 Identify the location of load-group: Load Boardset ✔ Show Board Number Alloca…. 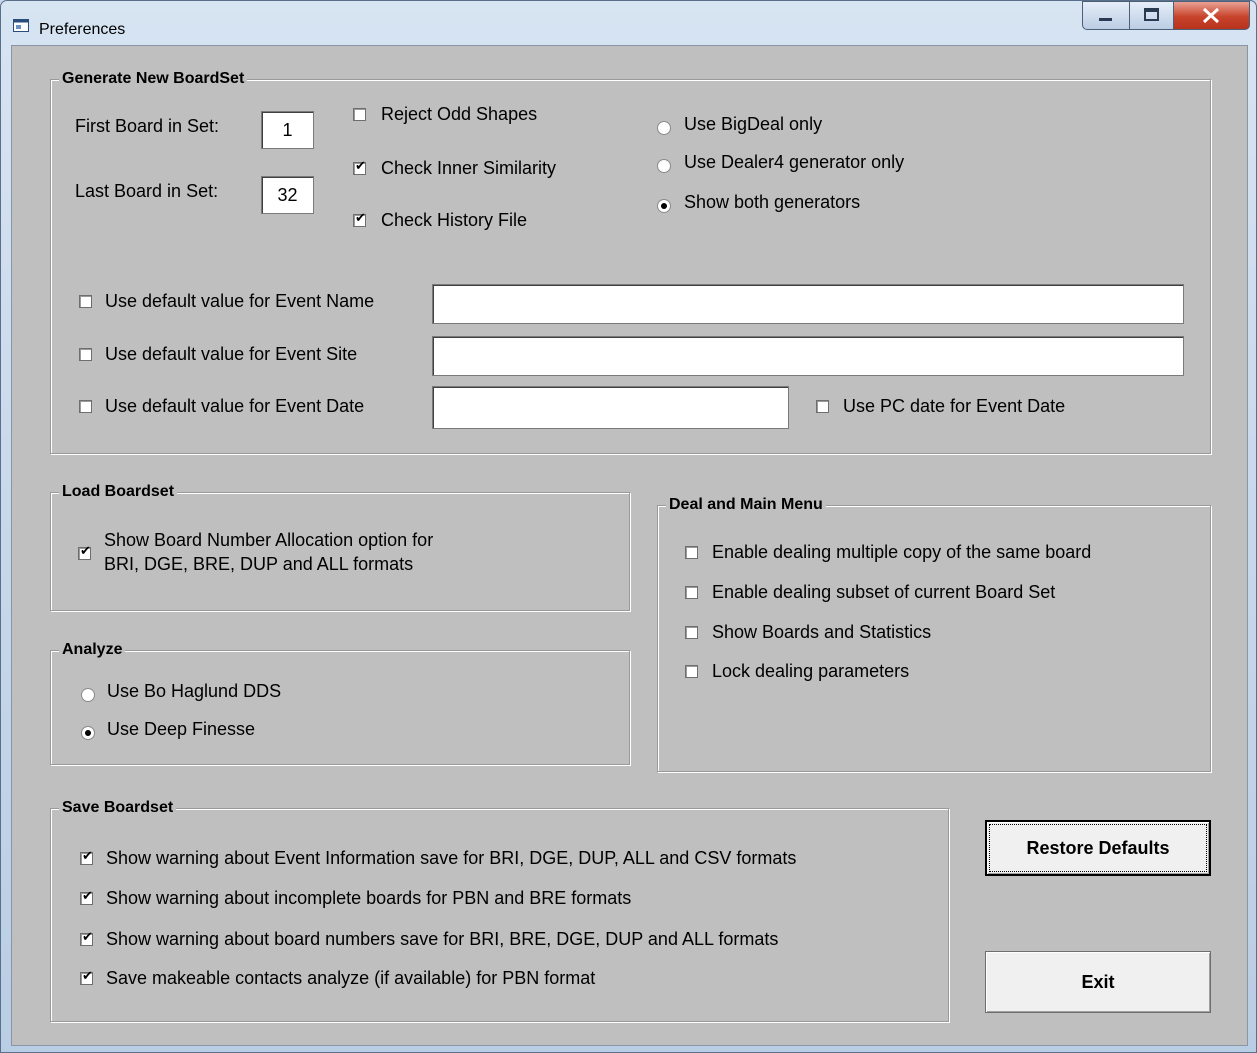
(340, 547).